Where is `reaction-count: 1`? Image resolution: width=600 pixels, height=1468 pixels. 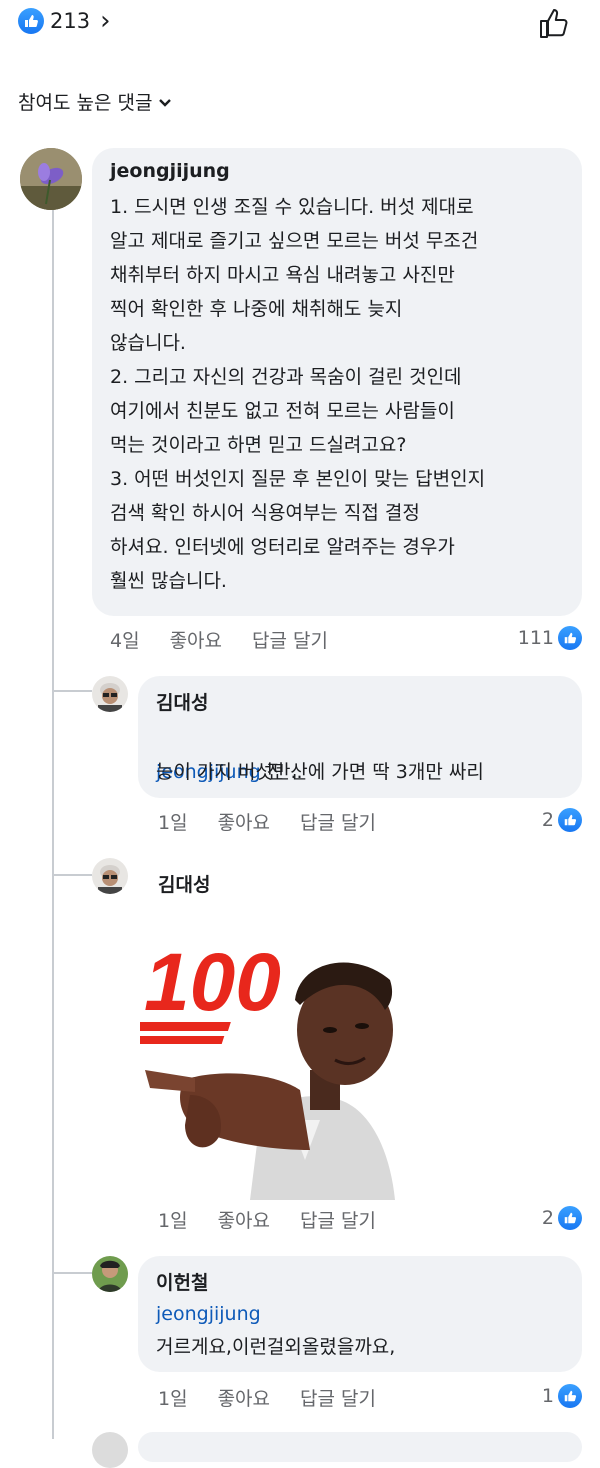 reaction-count: 1 is located at coordinates (562, 1396).